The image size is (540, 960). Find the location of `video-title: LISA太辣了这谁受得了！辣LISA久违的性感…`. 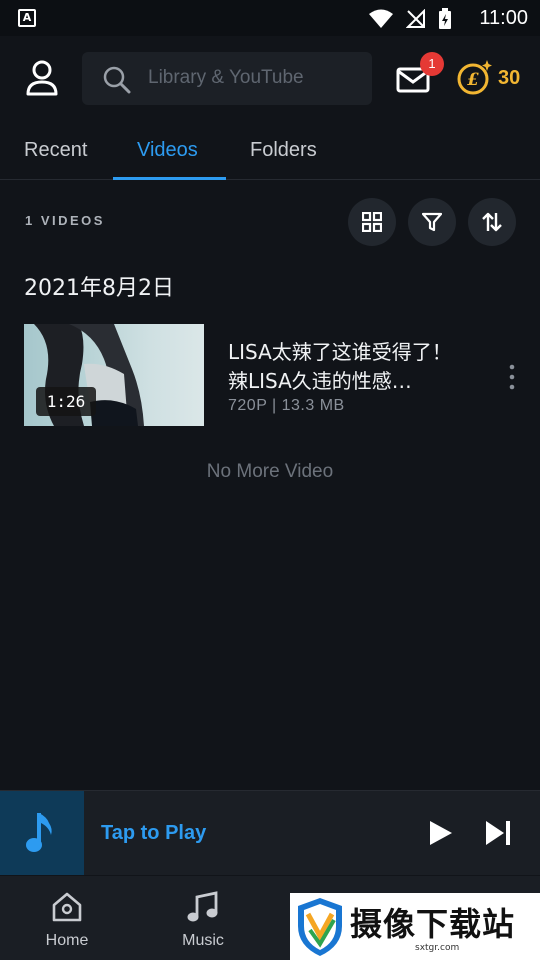

video-title: LISA太辣了这谁受得了！辣LISA久违的性感… is located at coordinates (340, 366).